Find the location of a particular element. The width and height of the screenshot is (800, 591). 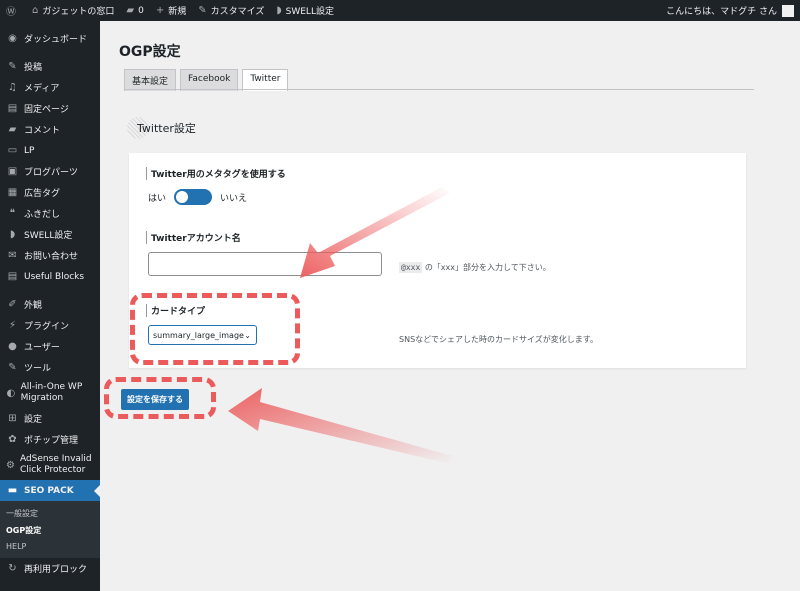

sidebar-item-label: お問い合わせ is located at coordinates (51, 257).